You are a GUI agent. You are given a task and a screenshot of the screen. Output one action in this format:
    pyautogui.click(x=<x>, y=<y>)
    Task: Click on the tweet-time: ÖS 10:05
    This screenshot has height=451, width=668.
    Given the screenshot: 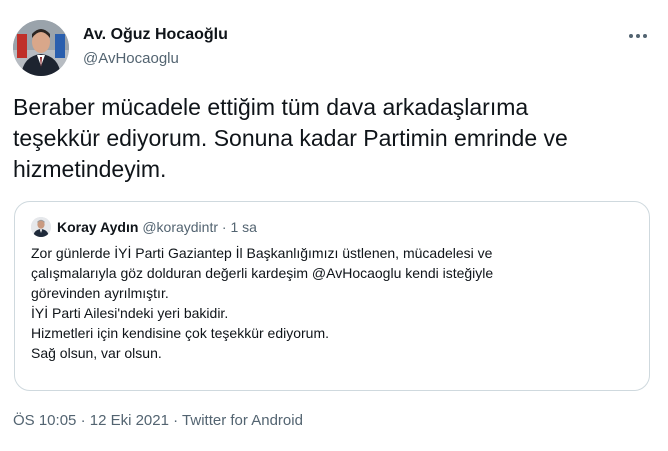 What is the action you would take?
    pyautogui.click(x=44, y=420)
    